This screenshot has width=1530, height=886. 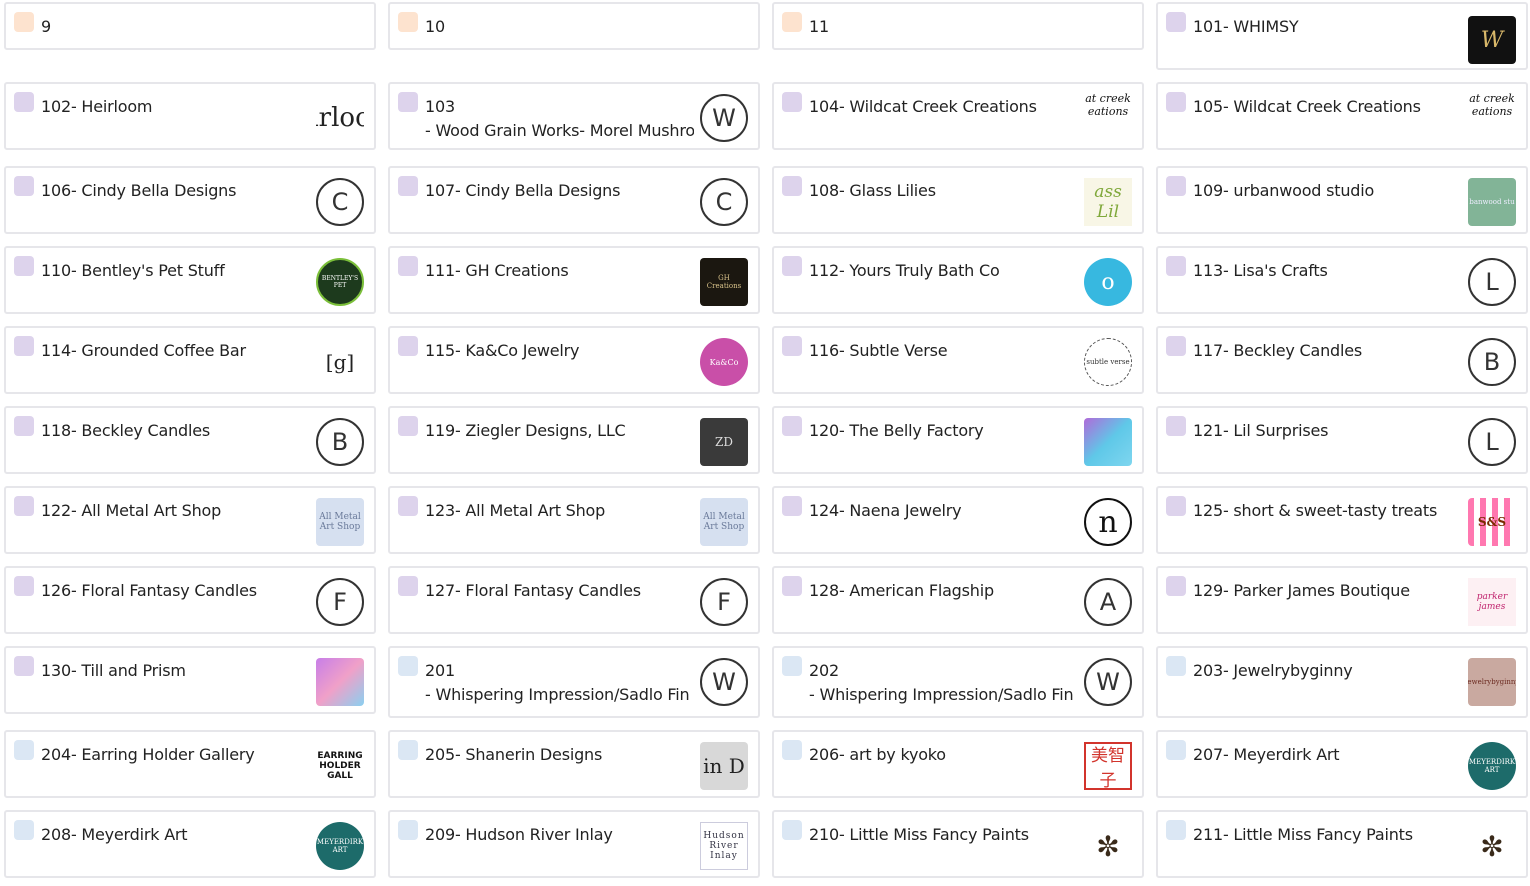 What do you see at coordinates (1342, 764) in the screenshot?
I see `card-207: 207- Meyerdirk Art MEYERDIRK ART` at bounding box center [1342, 764].